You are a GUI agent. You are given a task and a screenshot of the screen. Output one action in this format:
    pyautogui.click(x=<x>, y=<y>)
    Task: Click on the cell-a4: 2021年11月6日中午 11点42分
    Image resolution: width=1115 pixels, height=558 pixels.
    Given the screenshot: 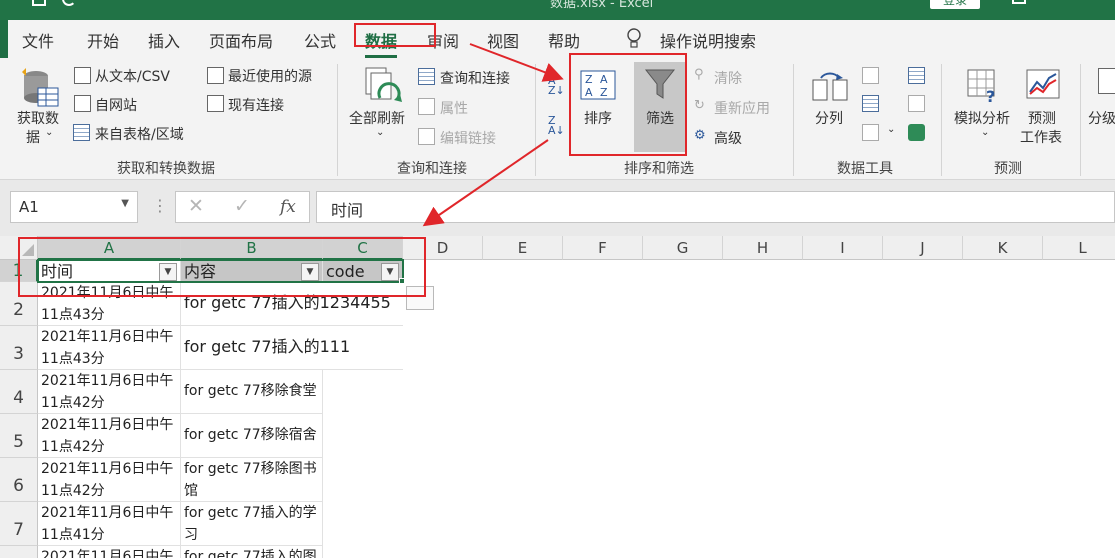 What is the action you would take?
    pyautogui.click(x=109, y=392)
    